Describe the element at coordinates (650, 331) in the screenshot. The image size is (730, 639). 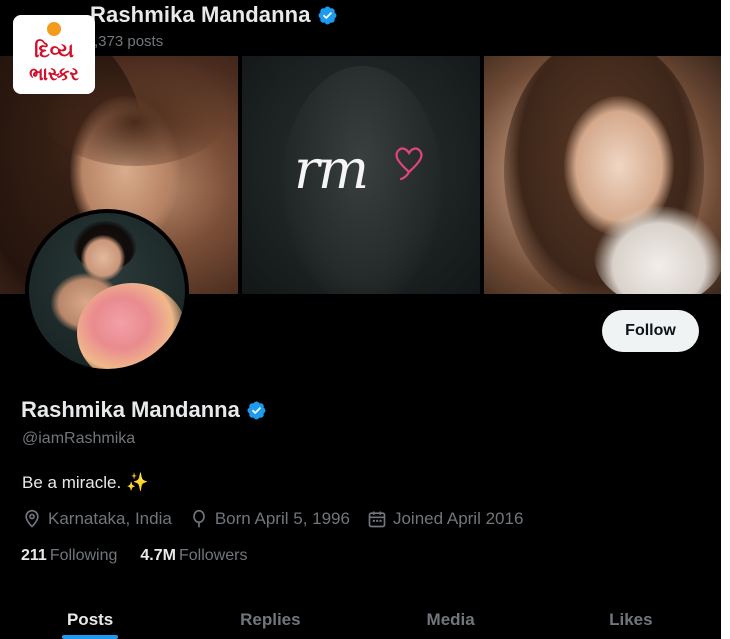
I see `follow-button: Follow` at that location.